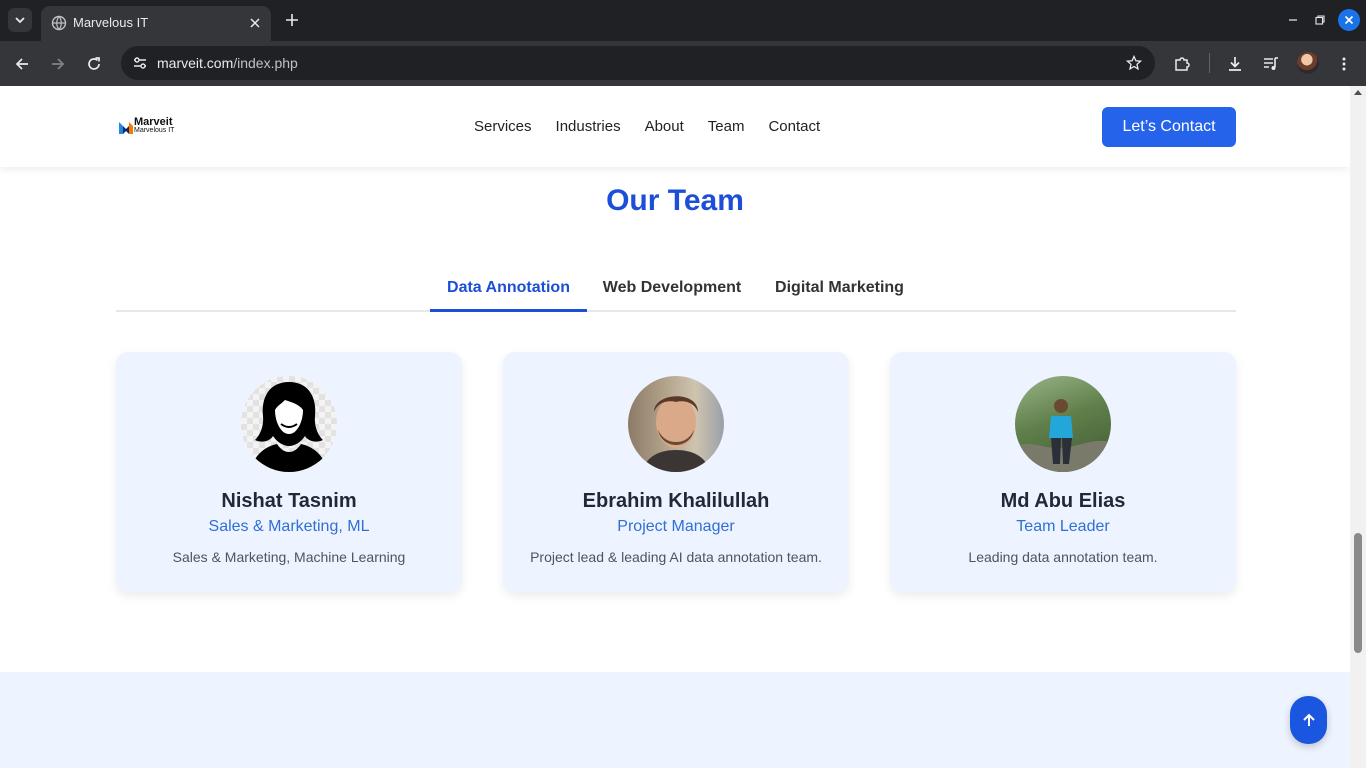 Image resolution: width=1366 pixels, height=768 pixels. What do you see at coordinates (150, 126) in the screenshot?
I see `site-logo: Marveit Marvelous IT` at bounding box center [150, 126].